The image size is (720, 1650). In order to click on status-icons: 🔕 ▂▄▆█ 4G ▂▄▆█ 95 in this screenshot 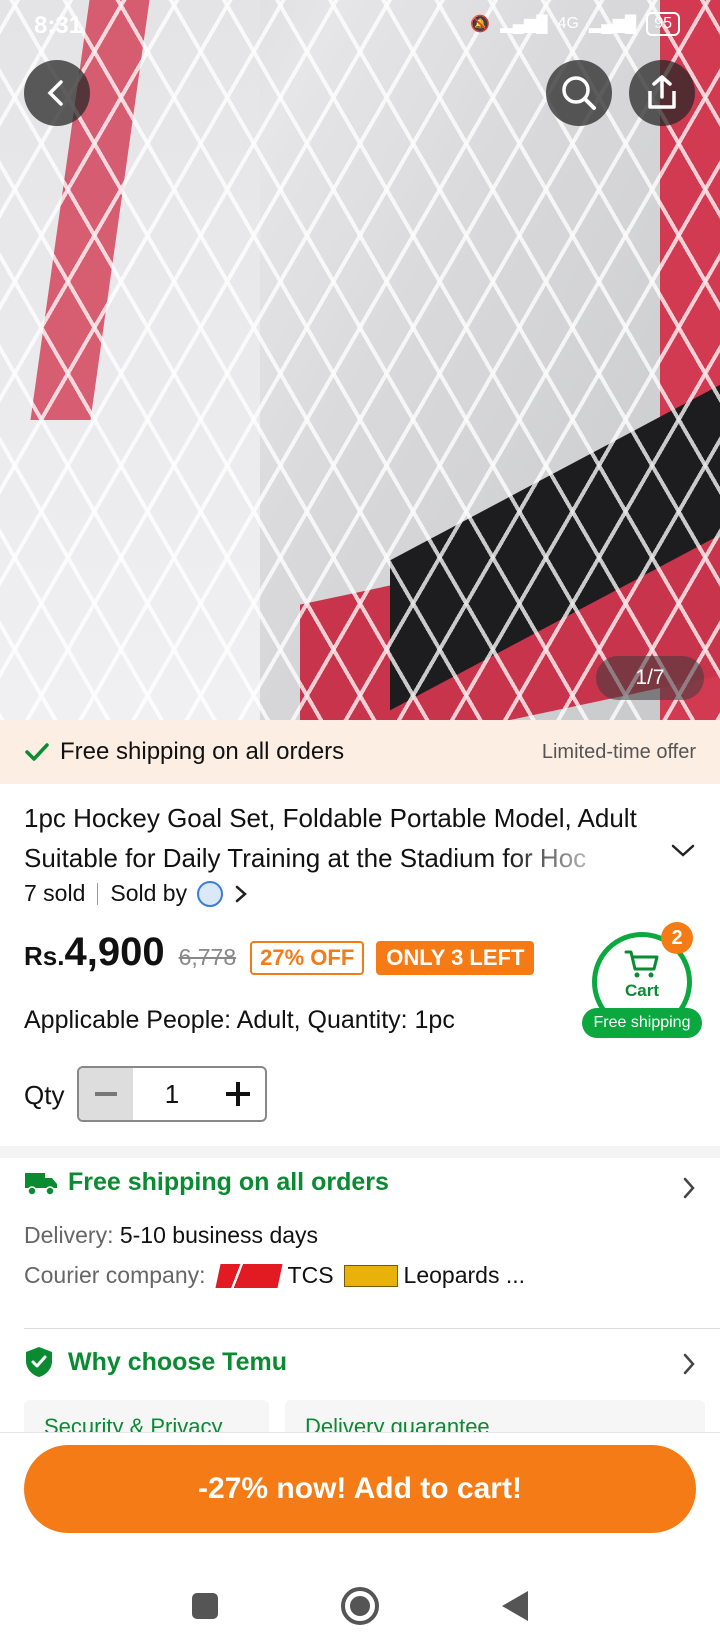, I will do `click(575, 24)`.